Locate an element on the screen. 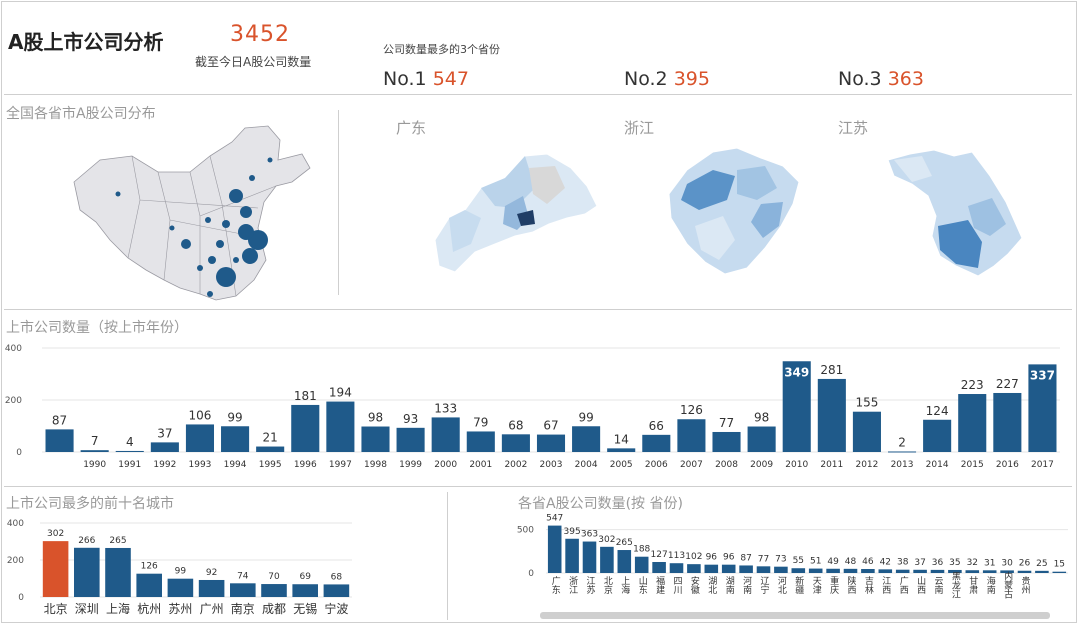  data-label: 38 is located at coordinates (903, 563).